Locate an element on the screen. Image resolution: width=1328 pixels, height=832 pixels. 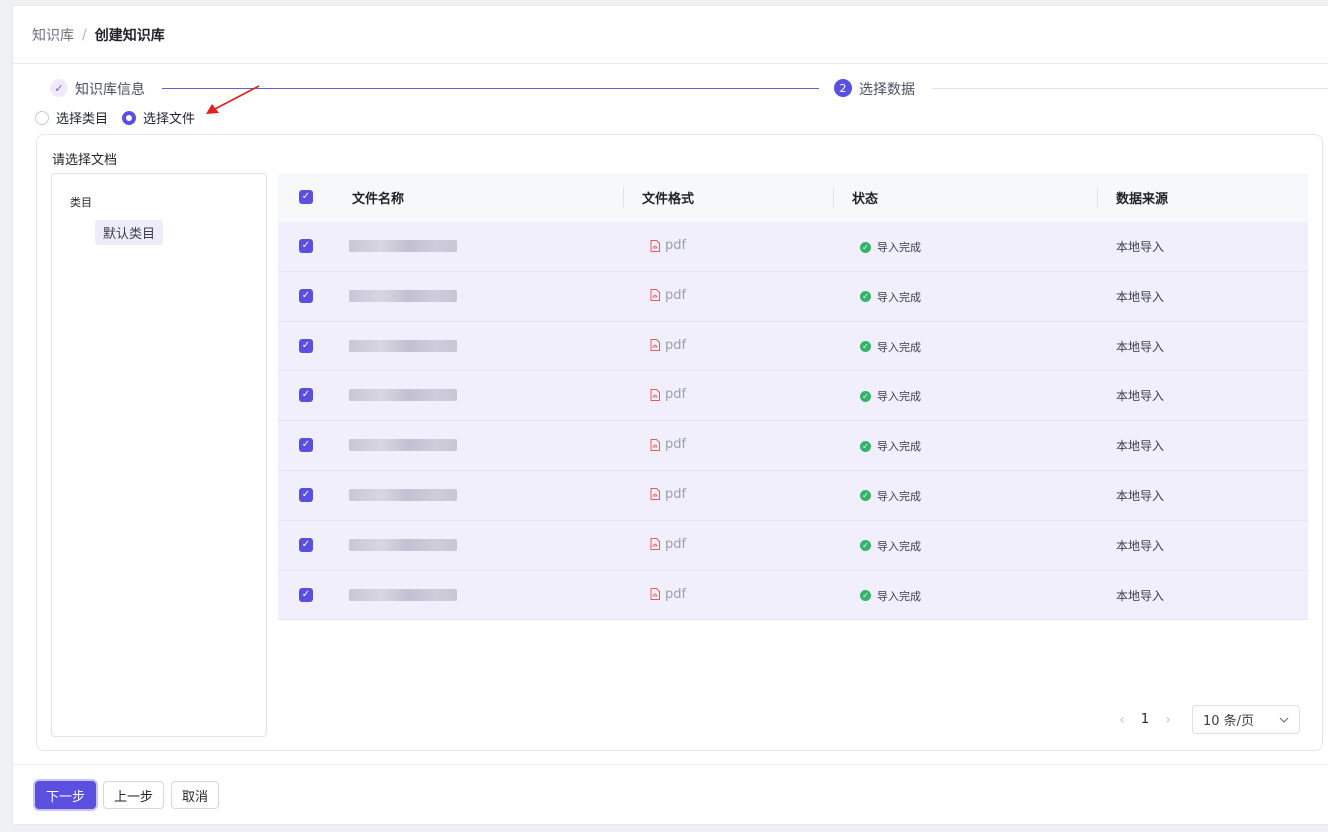
tree-item-default-category: 默认类目 is located at coordinates (129, 232).